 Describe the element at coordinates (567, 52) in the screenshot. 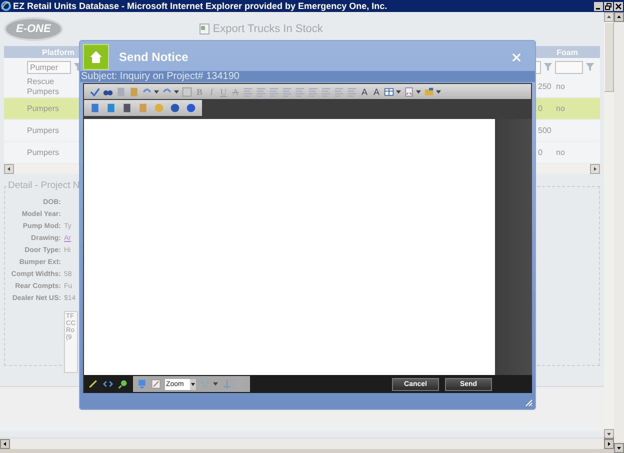

I see `column-header: Foam` at that location.